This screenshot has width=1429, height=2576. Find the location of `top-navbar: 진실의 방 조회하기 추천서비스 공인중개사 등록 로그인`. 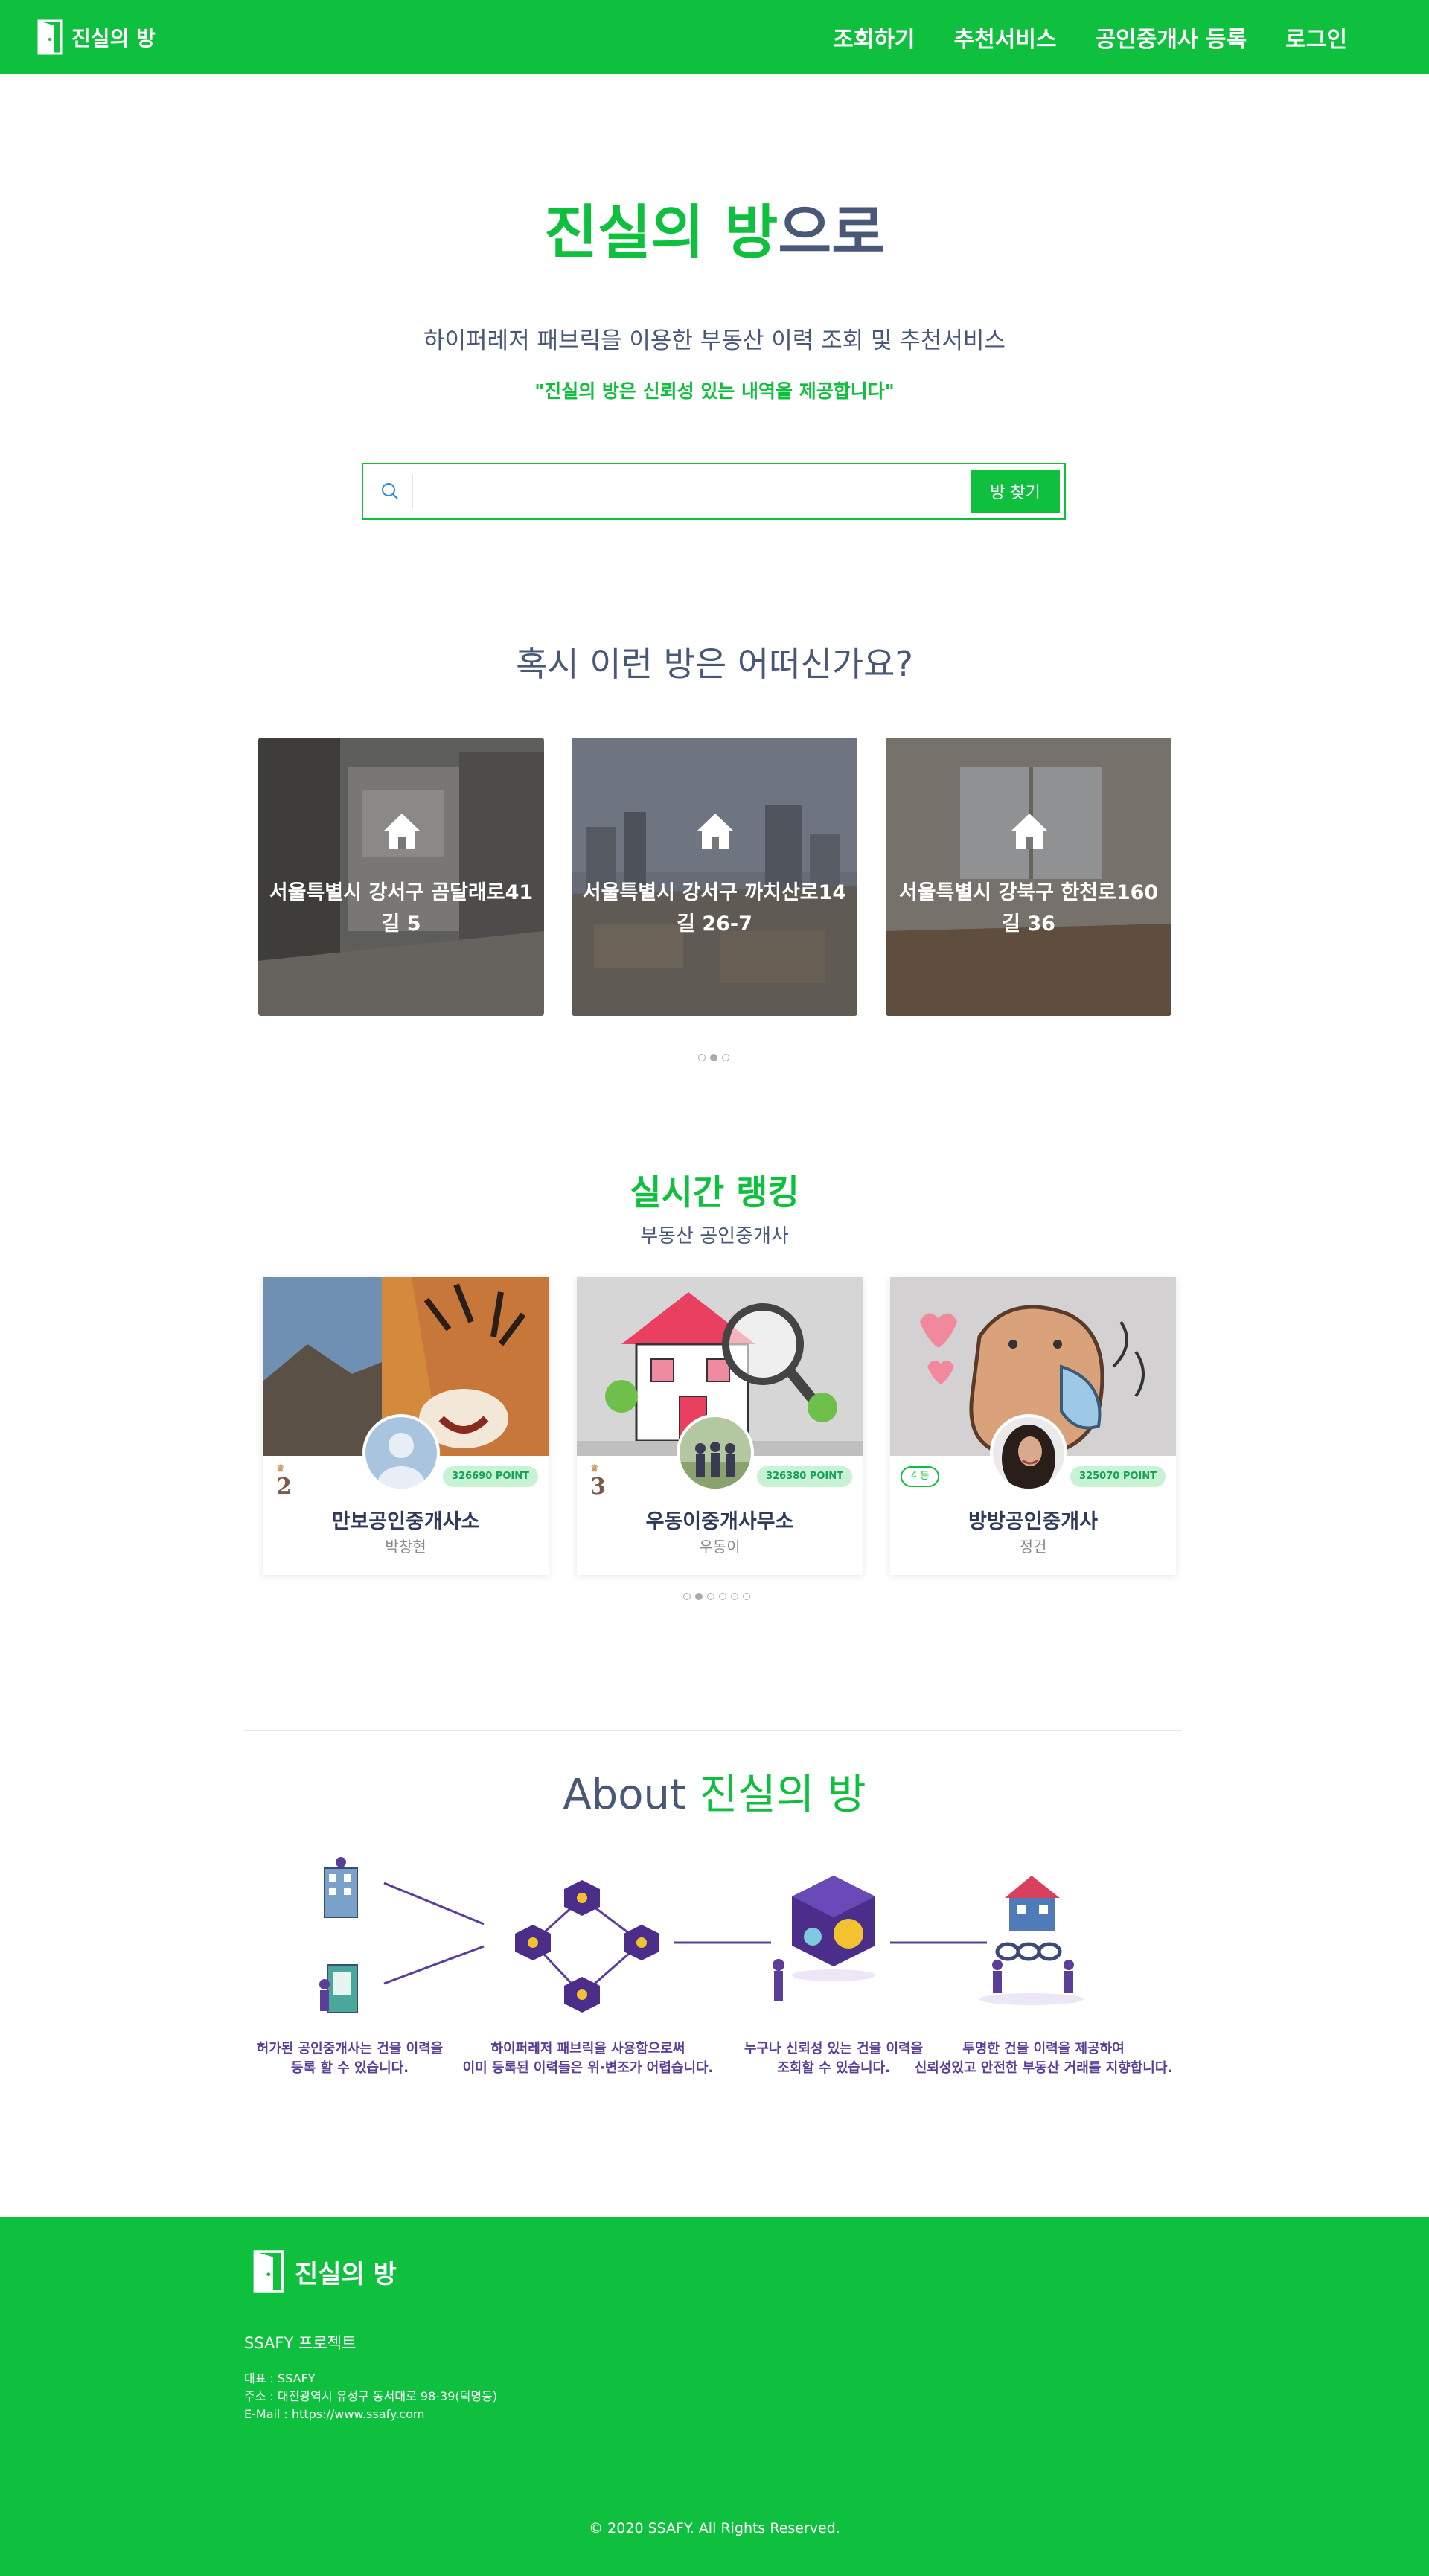

top-navbar: 진실의 방 조회하기 추천서비스 공인중개사 등록 로그인 is located at coordinates (714, 37).